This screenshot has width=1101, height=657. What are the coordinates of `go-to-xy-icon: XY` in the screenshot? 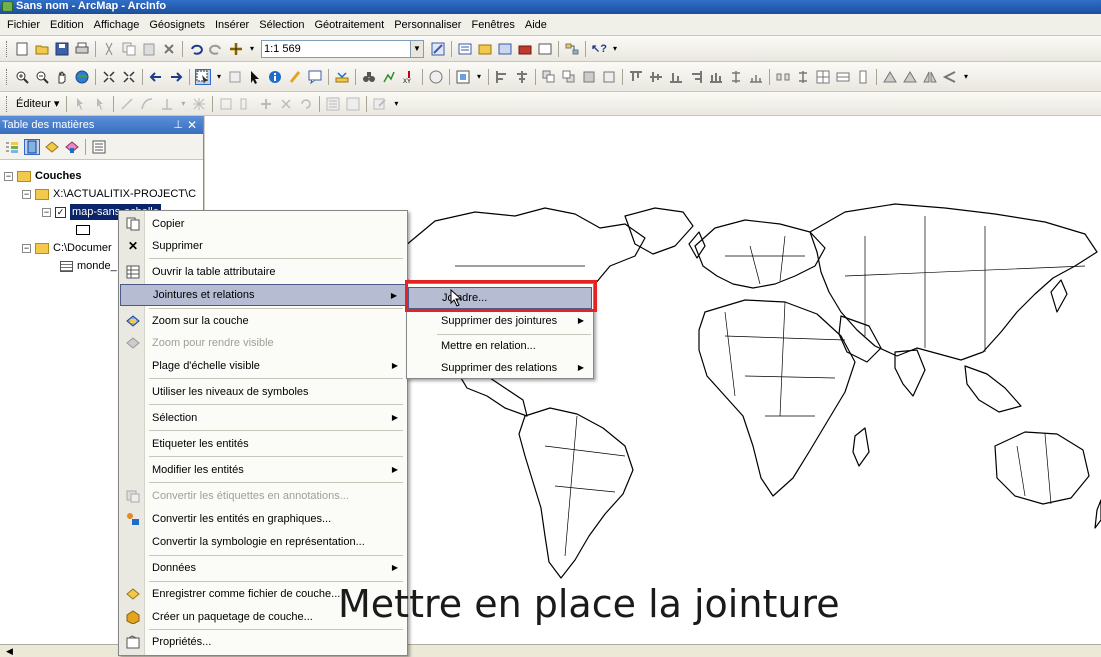 It's located at (409, 77).